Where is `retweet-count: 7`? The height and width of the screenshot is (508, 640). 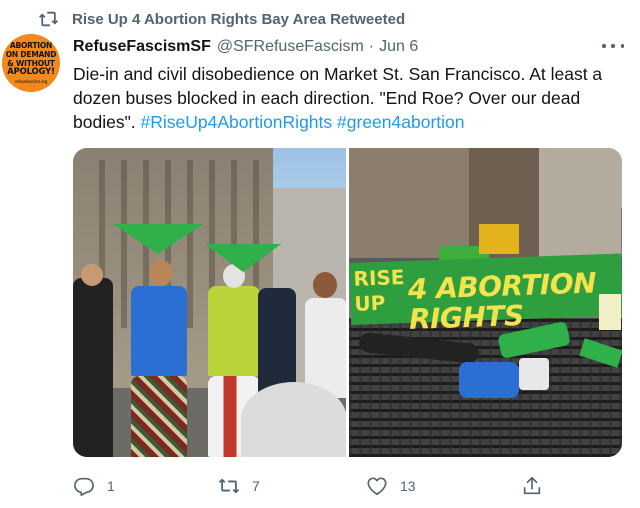 retweet-count: 7 is located at coordinates (256, 486).